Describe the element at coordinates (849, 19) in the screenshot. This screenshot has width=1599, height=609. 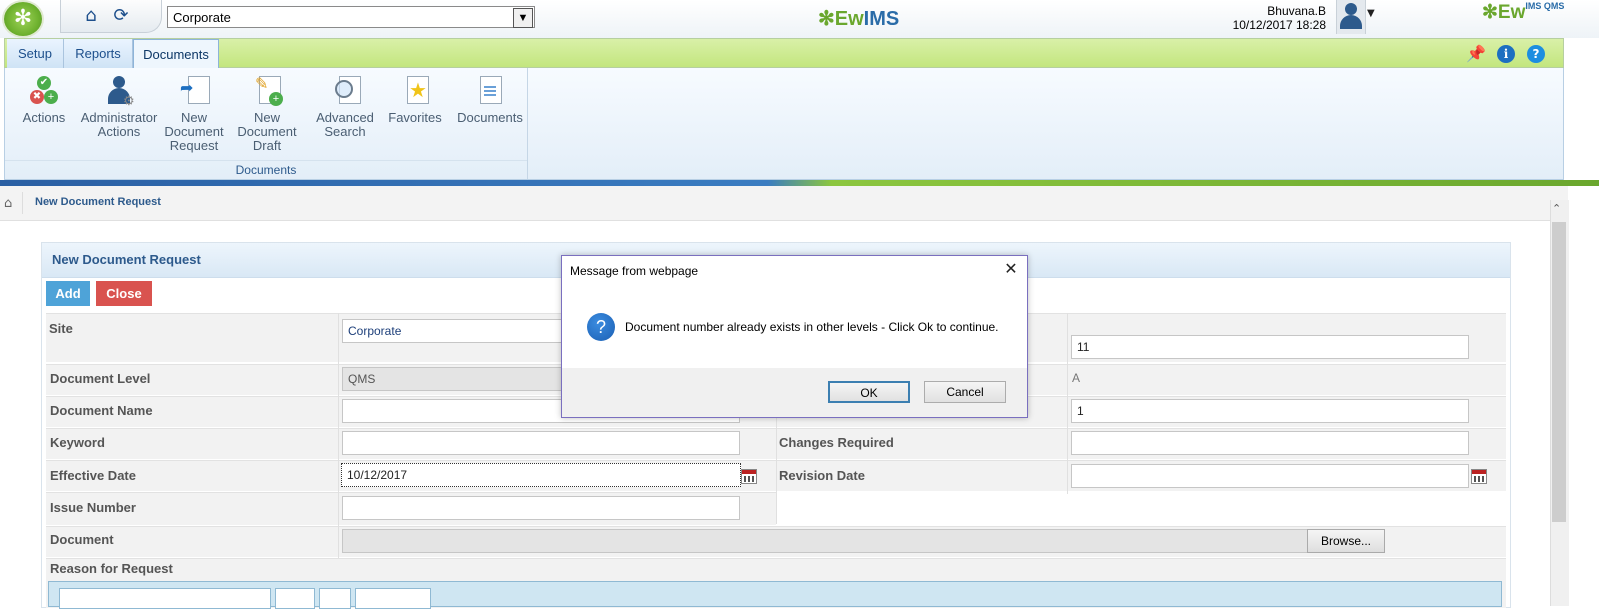
I see `brand-center-part-a: Ew` at that location.